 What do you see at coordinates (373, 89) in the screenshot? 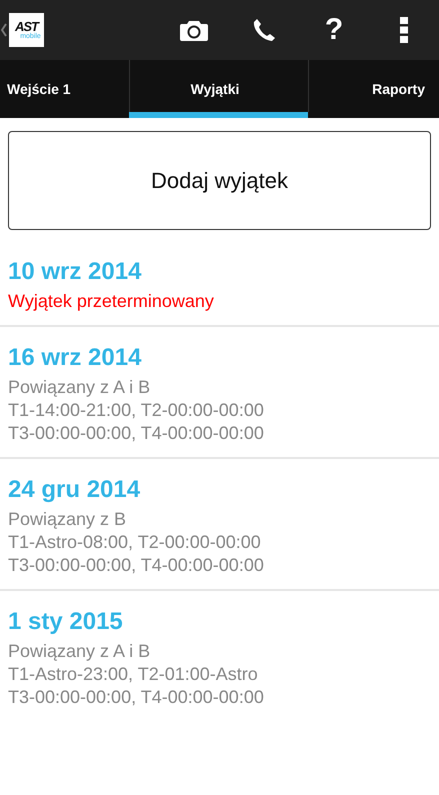
I see `tab: Raporty` at bounding box center [373, 89].